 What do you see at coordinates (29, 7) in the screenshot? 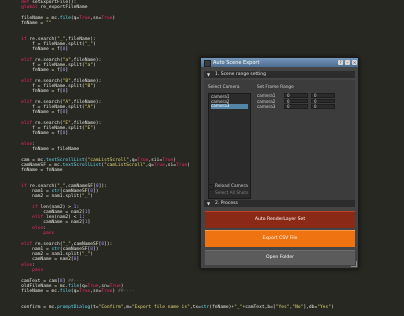
I see `code-token: global` at bounding box center [29, 7].